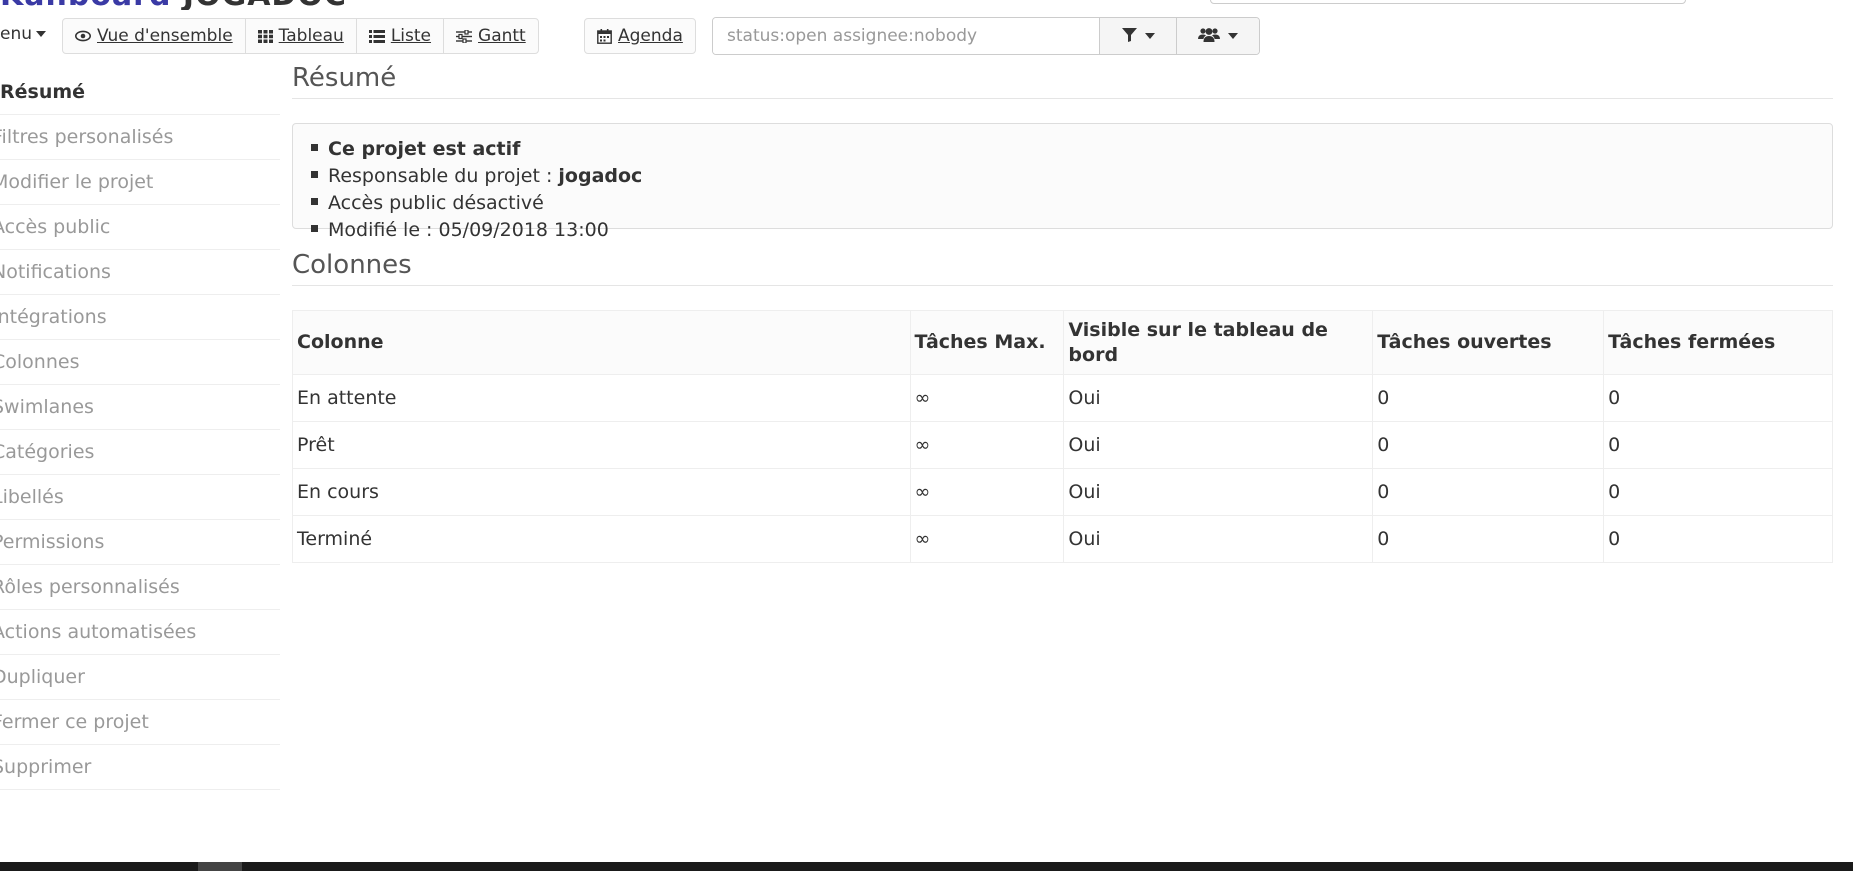  I want to click on column-header-max-tasks: Tâches Max., so click(987, 342).